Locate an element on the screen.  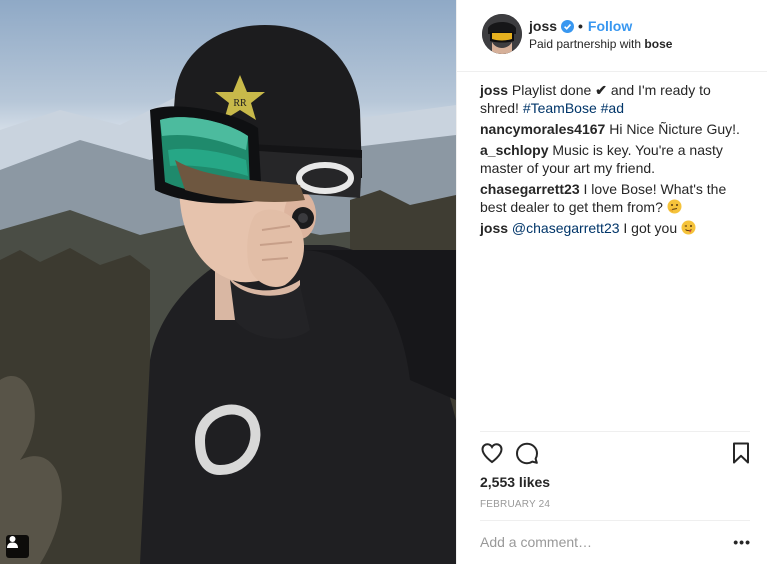
avatar is located at coordinates (502, 34).